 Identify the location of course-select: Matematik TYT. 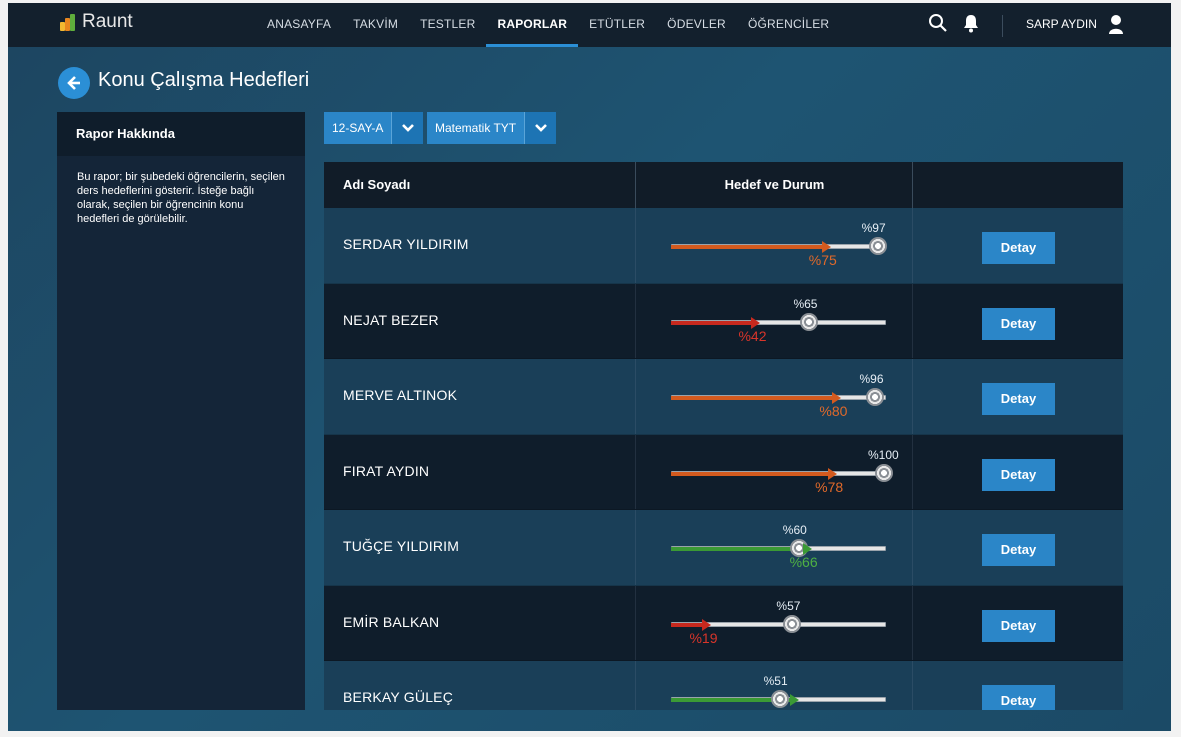
(492, 128).